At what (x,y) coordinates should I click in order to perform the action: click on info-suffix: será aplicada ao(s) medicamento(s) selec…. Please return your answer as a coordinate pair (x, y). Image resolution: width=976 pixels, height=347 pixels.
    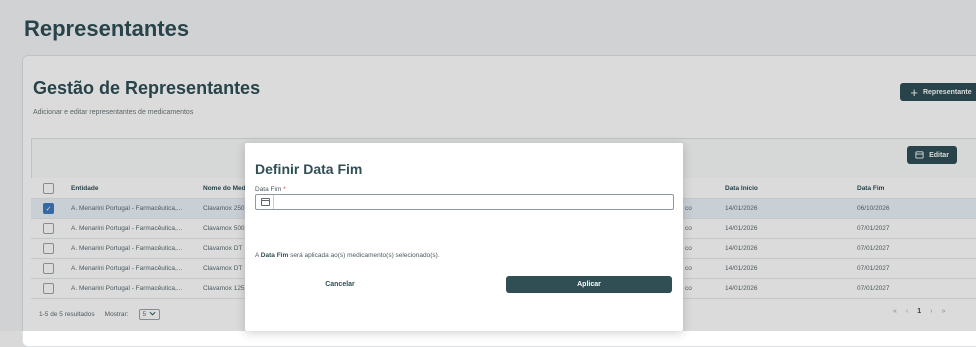
    Looking at the image, I should click on (365, 255).